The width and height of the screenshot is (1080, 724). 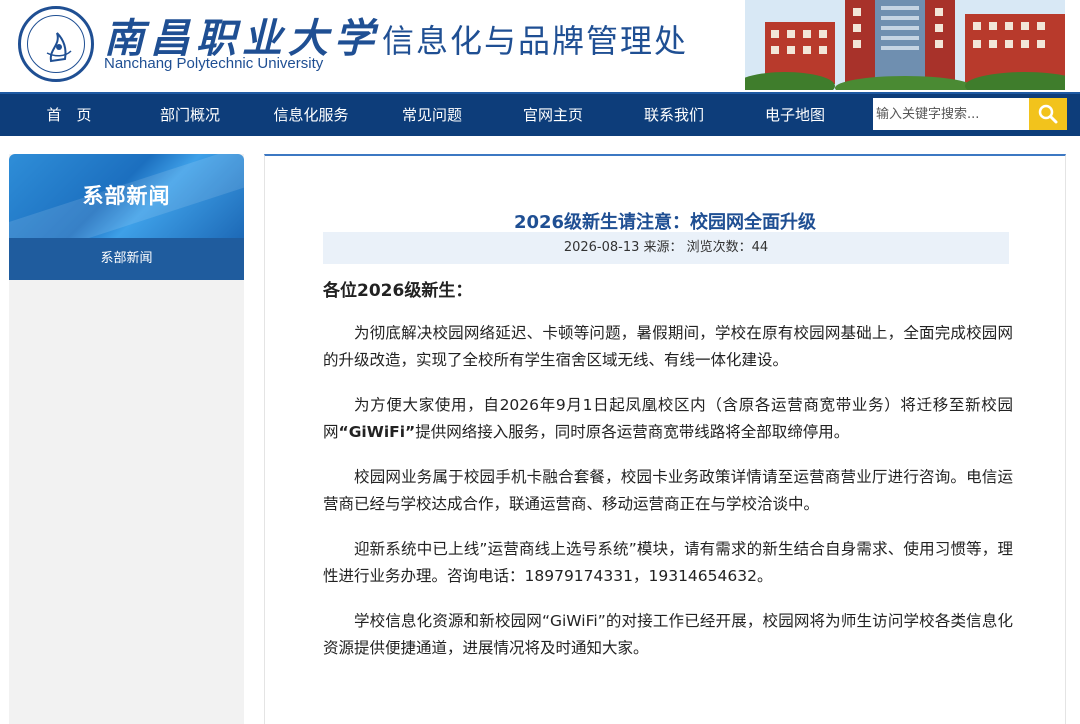 I want to click on nav-item-department-overview: 部门概况, so click(x=190, y=115).